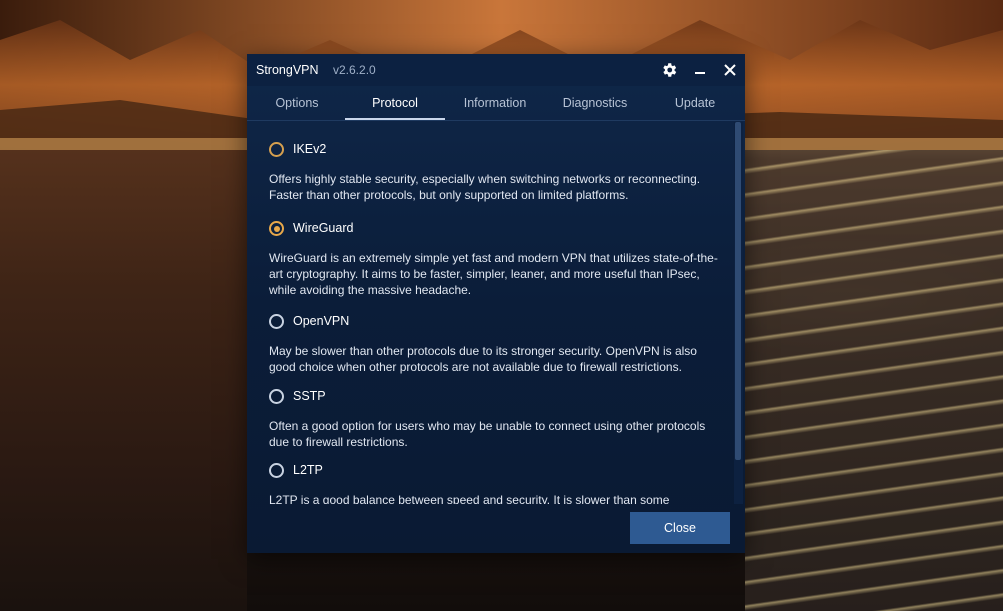 The height and width of the screenshot is (611, 1003). What do you see at coordinates (494, 231) in the screenshot?
I see `radio-wireguard: WireGuard` at bounding box center [494, 231].